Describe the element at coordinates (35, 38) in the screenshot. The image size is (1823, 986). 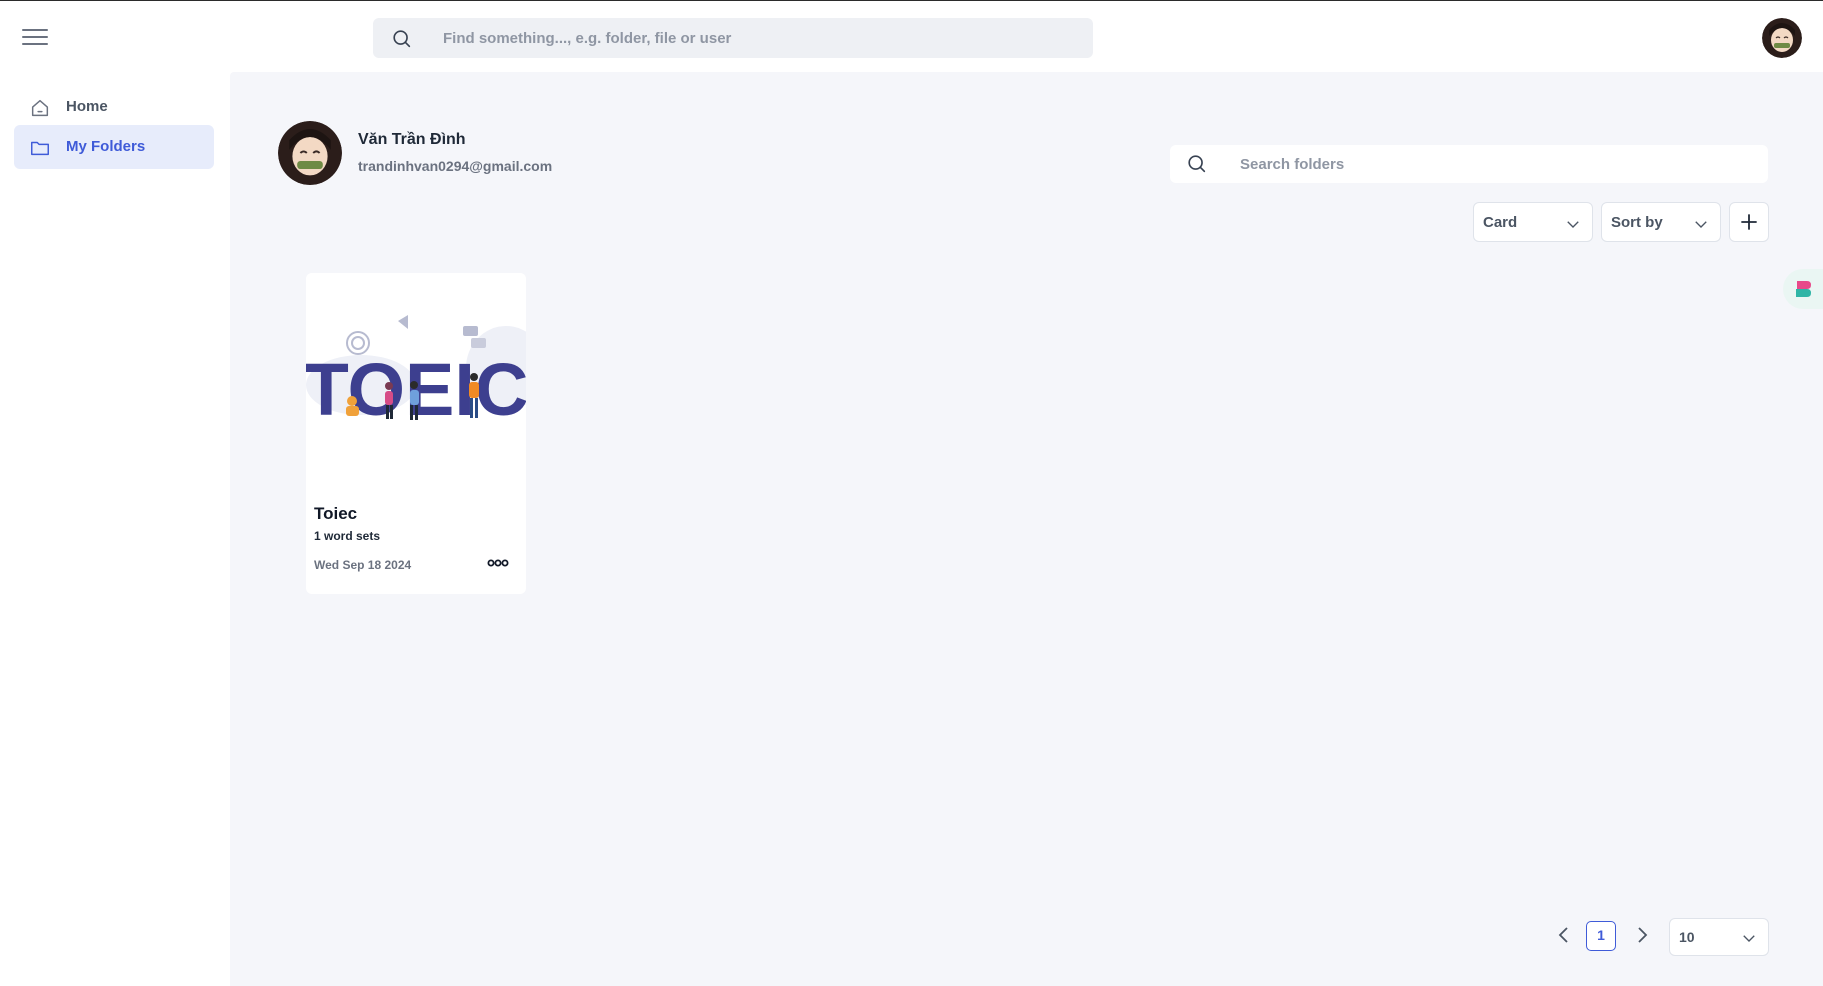
I see `menu-icon` at that location.